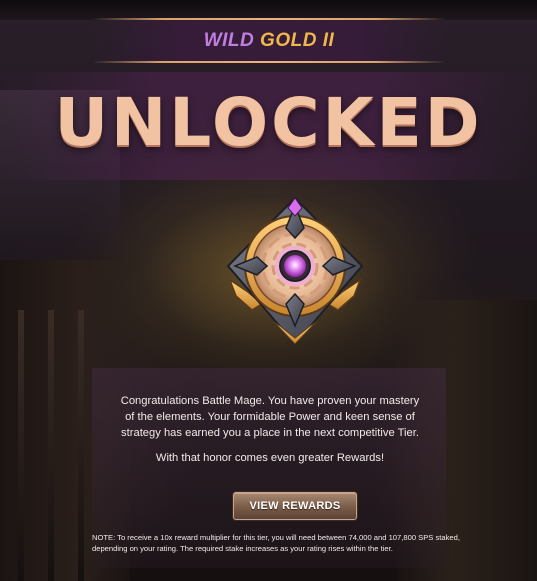  I want to click on unlocked-title: UNLOCKED, so click(268, 122).